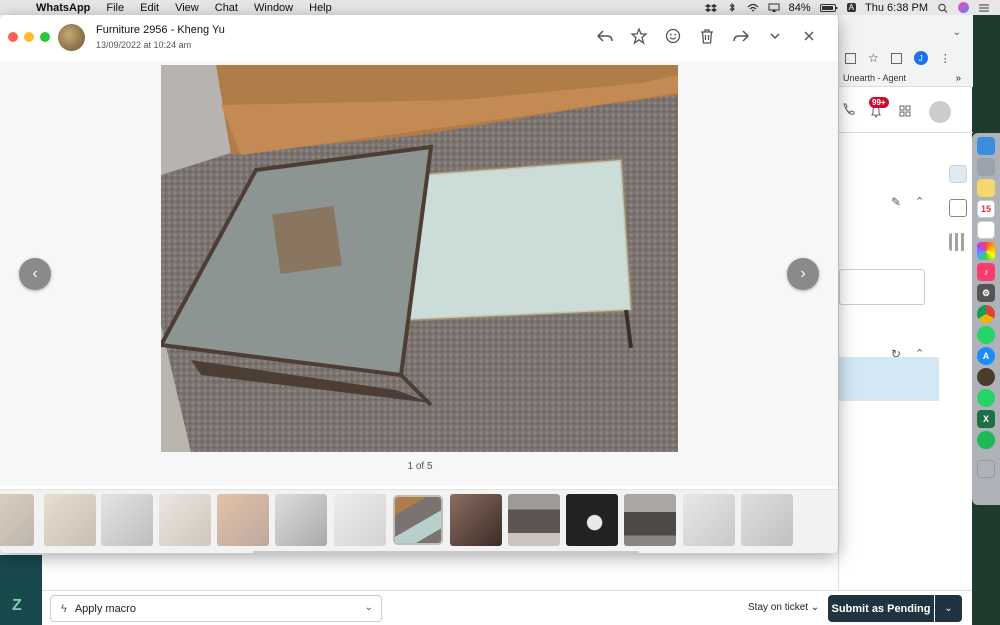 The width and height of the screenshot is (1000, 625). Describe the element at coordinates (105, 608) in the screenshot. I see `apply-macro-label: Apply macro` at that location.